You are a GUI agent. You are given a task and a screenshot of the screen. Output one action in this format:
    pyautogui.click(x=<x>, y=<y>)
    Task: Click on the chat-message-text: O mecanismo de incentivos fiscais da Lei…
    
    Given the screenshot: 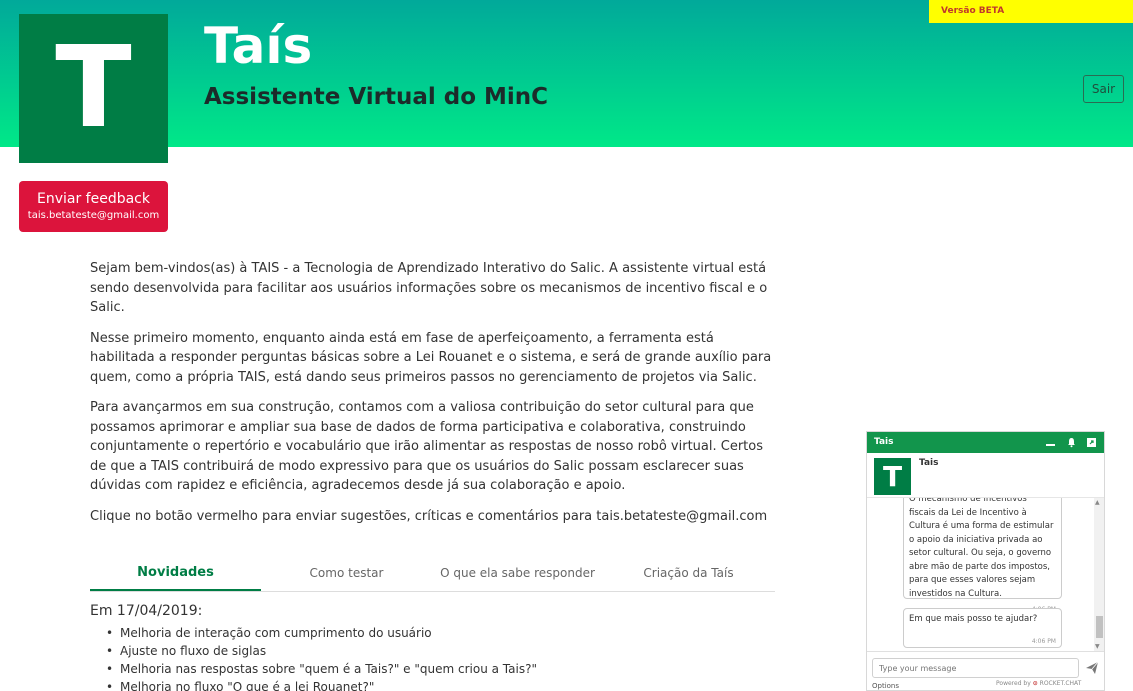 What is the action you would take?
    pyautogui.click(x=981, y=548)
    